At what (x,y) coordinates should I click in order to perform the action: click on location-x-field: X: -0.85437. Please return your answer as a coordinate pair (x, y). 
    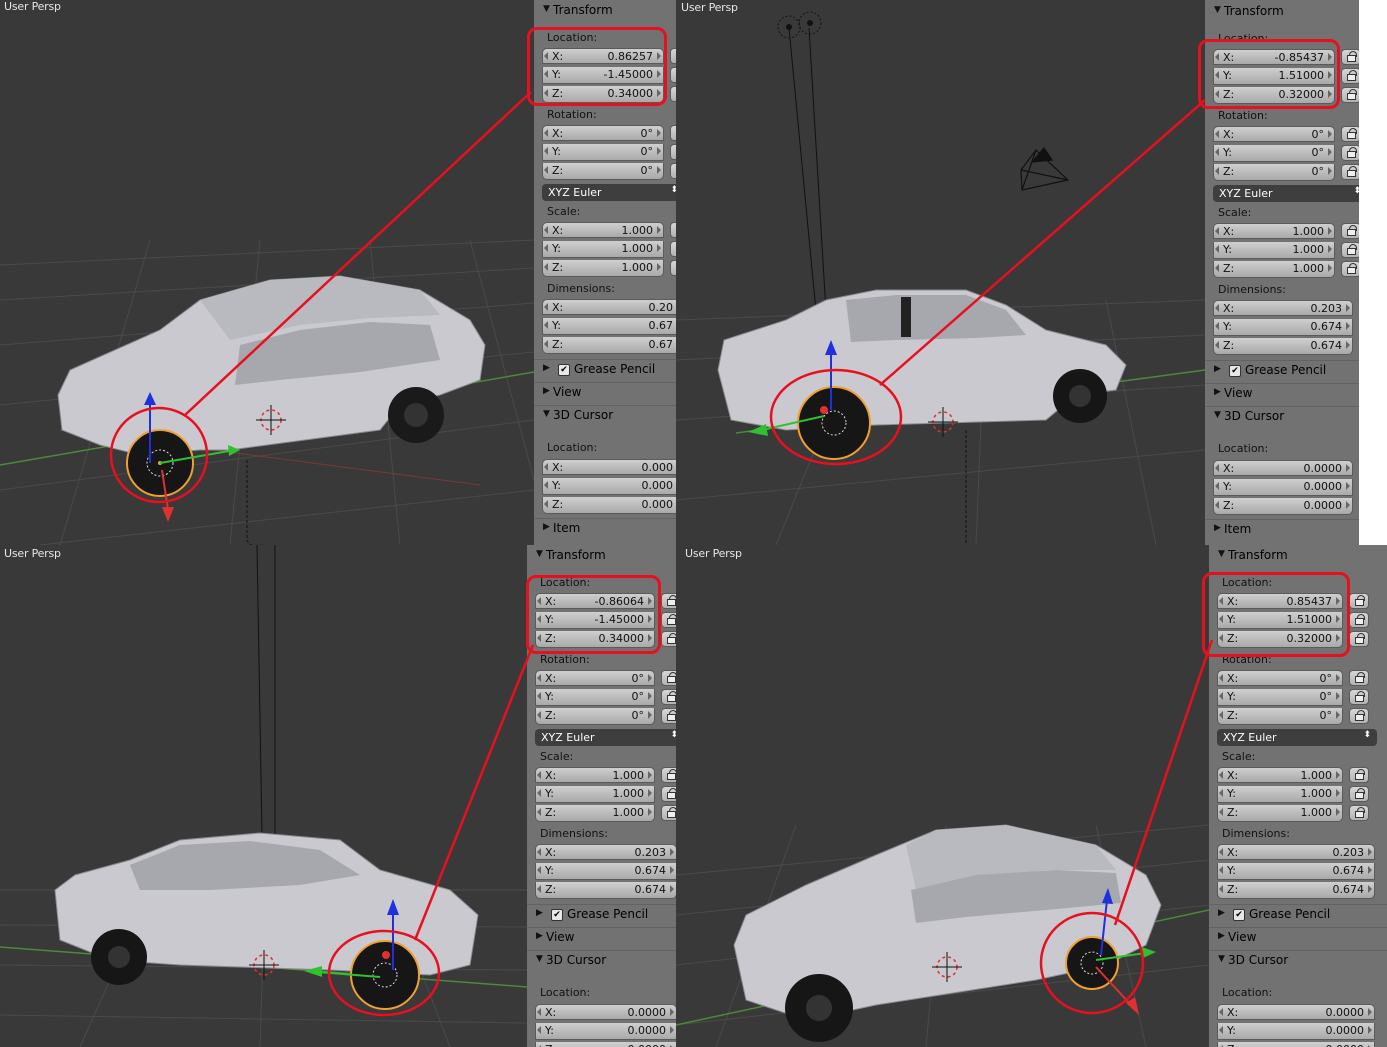
    Looking at the image, I should click on (1274, 57).